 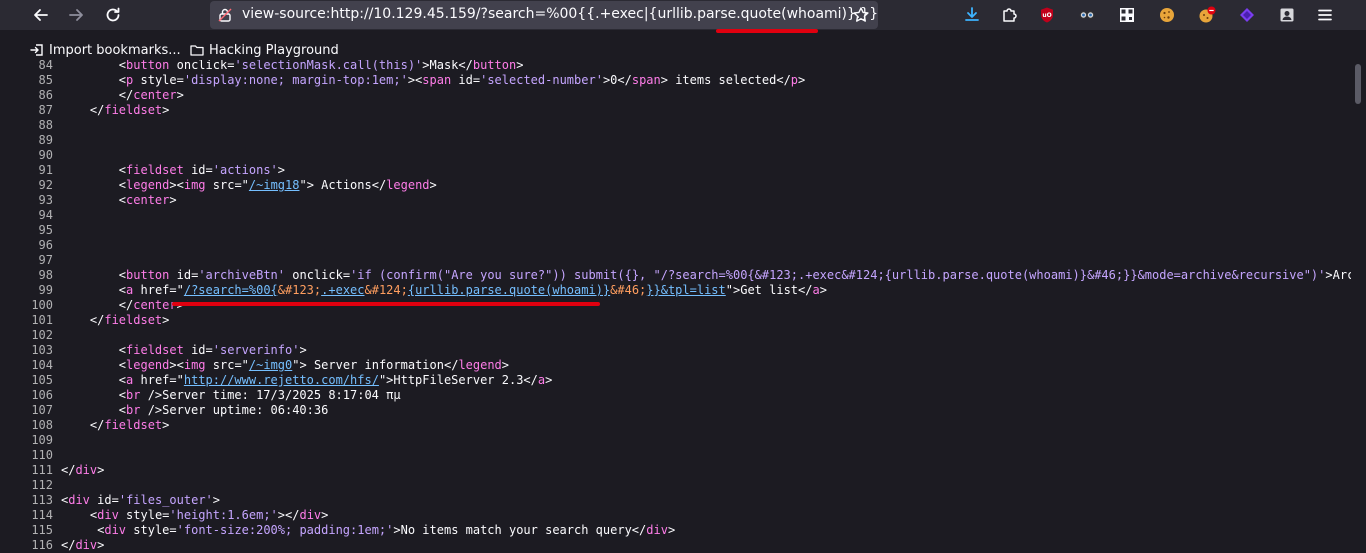 What do you see at coordinates (42, 320) in the screenshot?
I see `line-number: 101` at bounding box center [42, 320].